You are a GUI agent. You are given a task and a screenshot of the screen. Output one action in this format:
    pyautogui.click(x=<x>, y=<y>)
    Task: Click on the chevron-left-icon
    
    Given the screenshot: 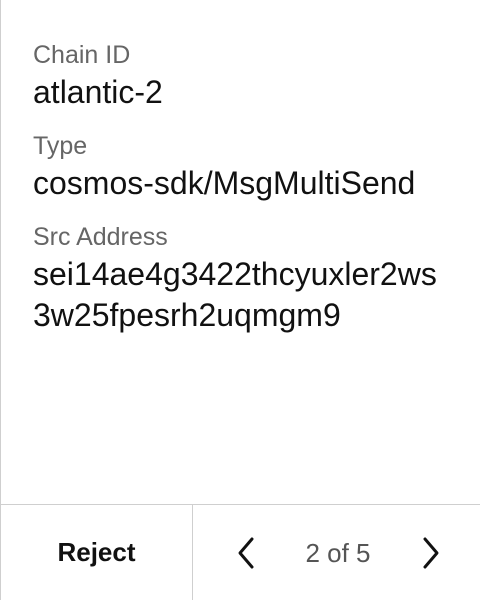 What is the action you would take?
    pyautogui.click(x=246, y=552)
    